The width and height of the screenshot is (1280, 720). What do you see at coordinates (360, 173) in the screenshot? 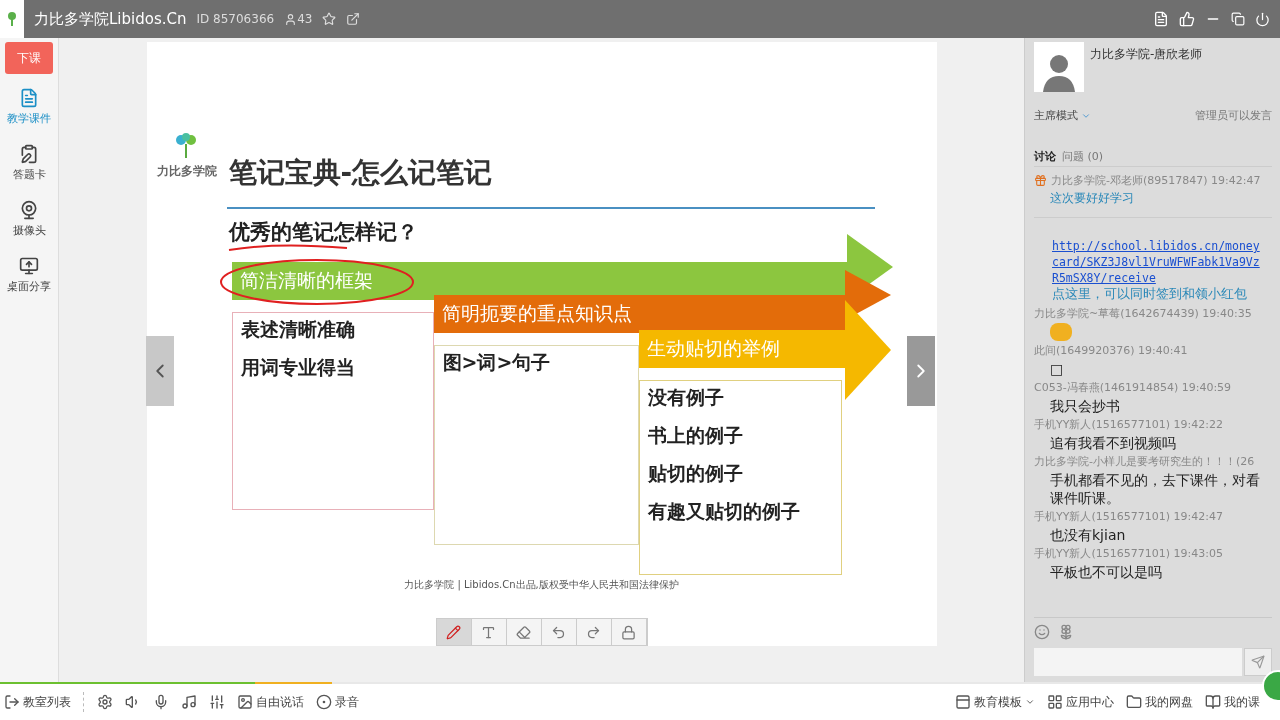
I see `slide-title: 笔记宝典-怎么记笔记` at bounding box center [360, 173].